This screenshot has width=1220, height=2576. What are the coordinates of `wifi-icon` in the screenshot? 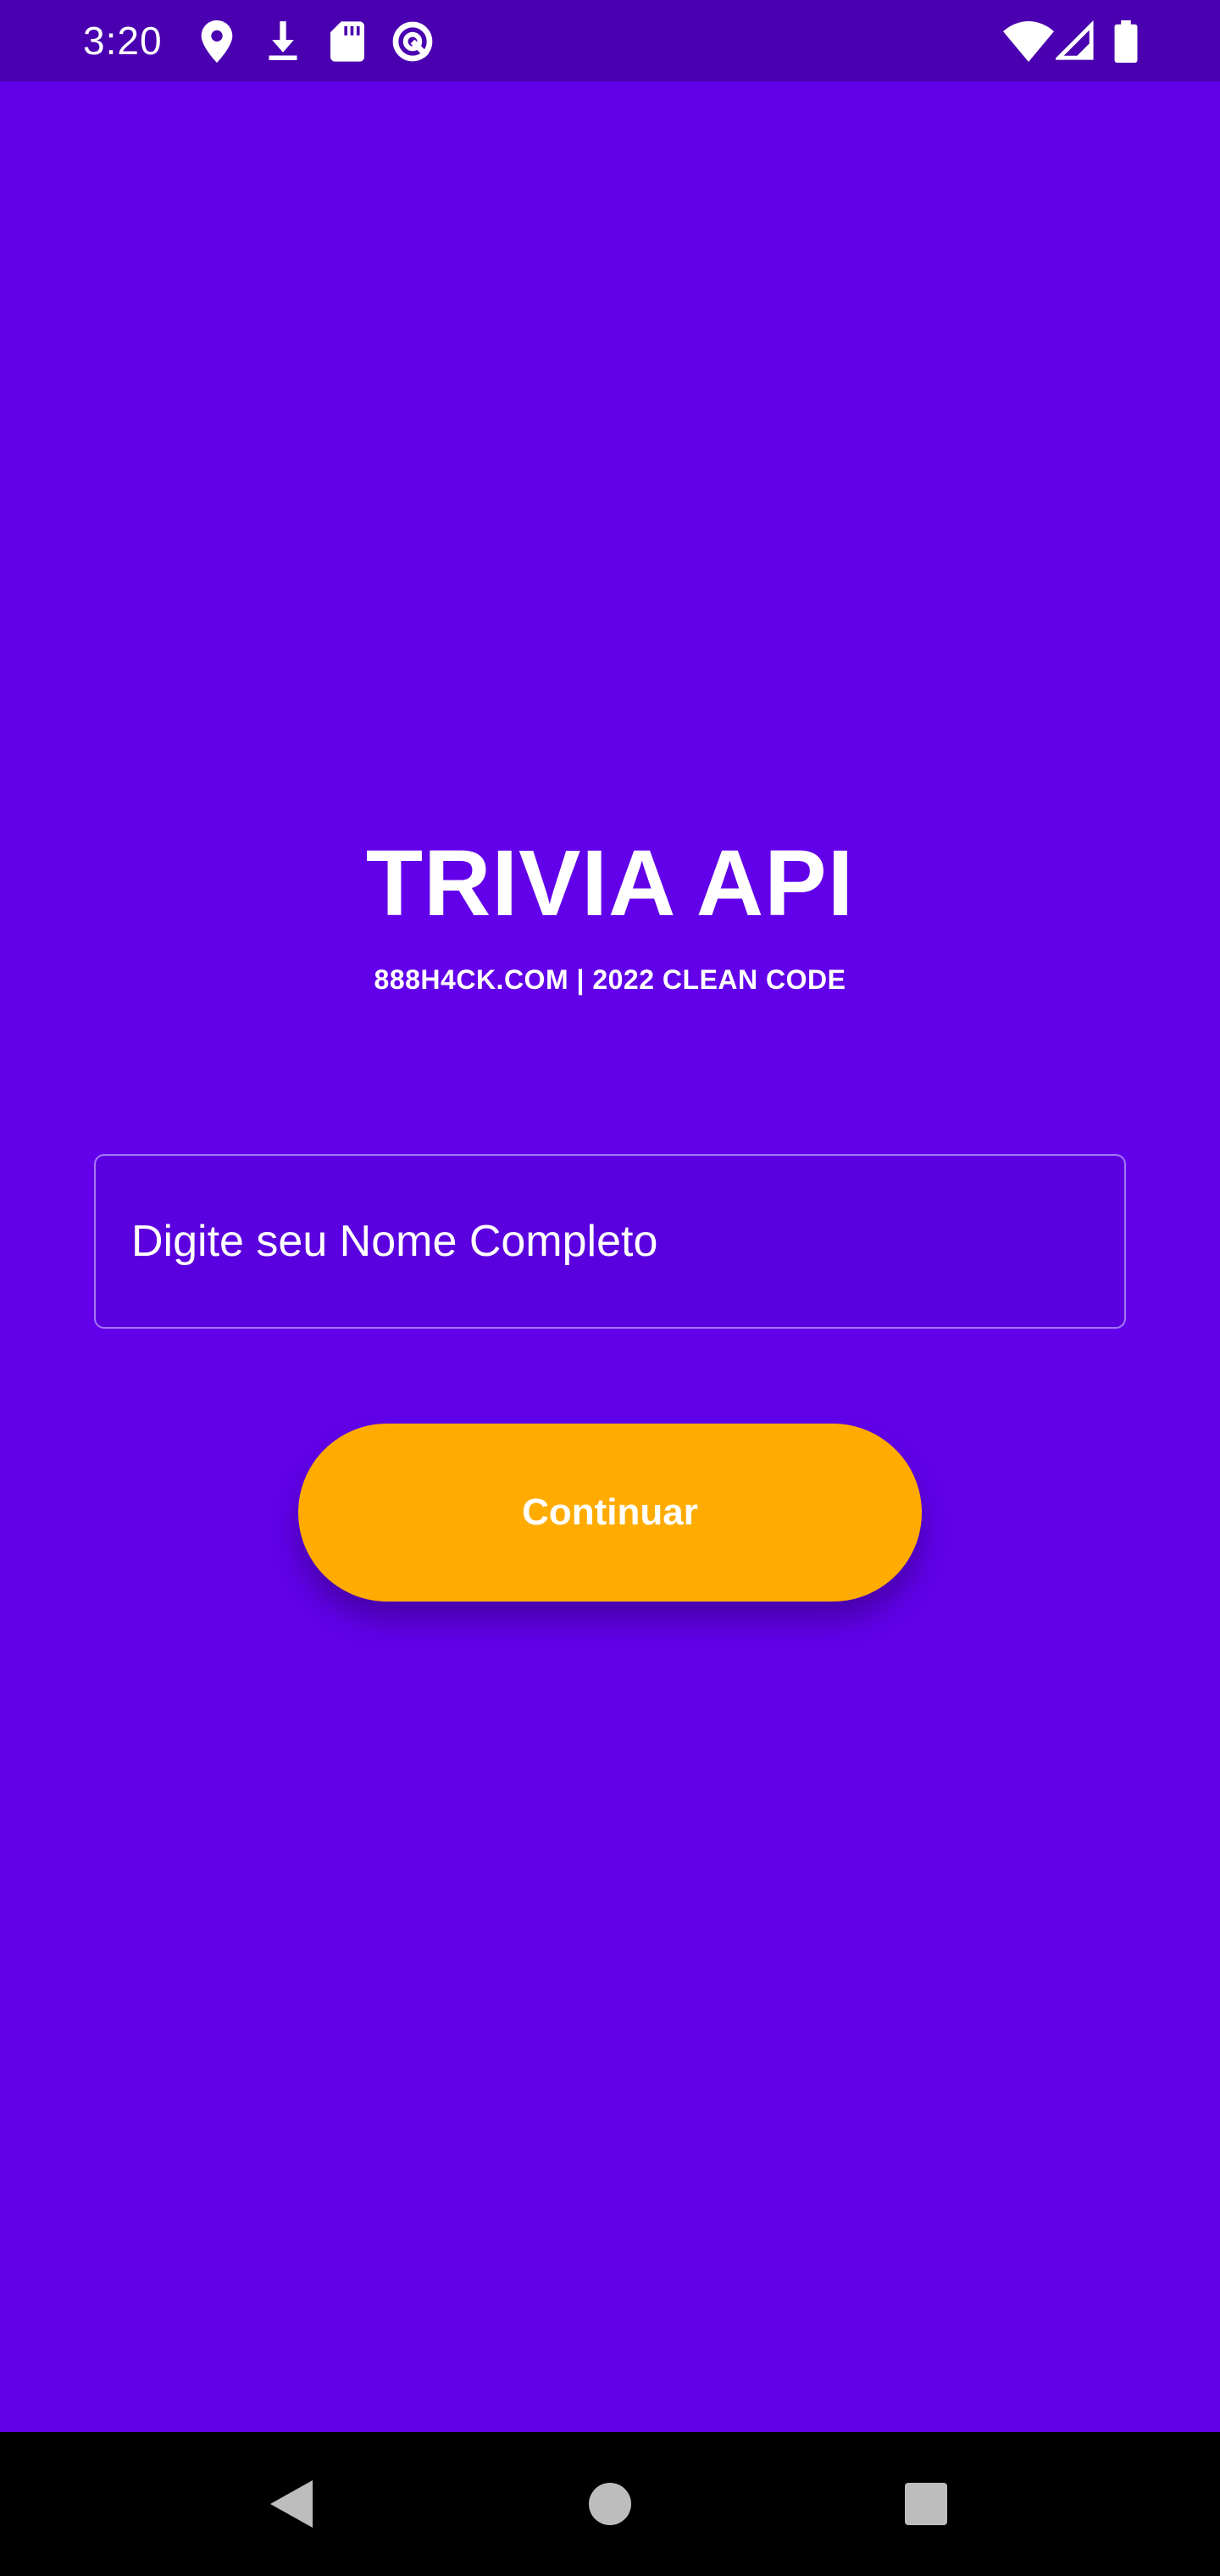 It's located at (1028, 41).